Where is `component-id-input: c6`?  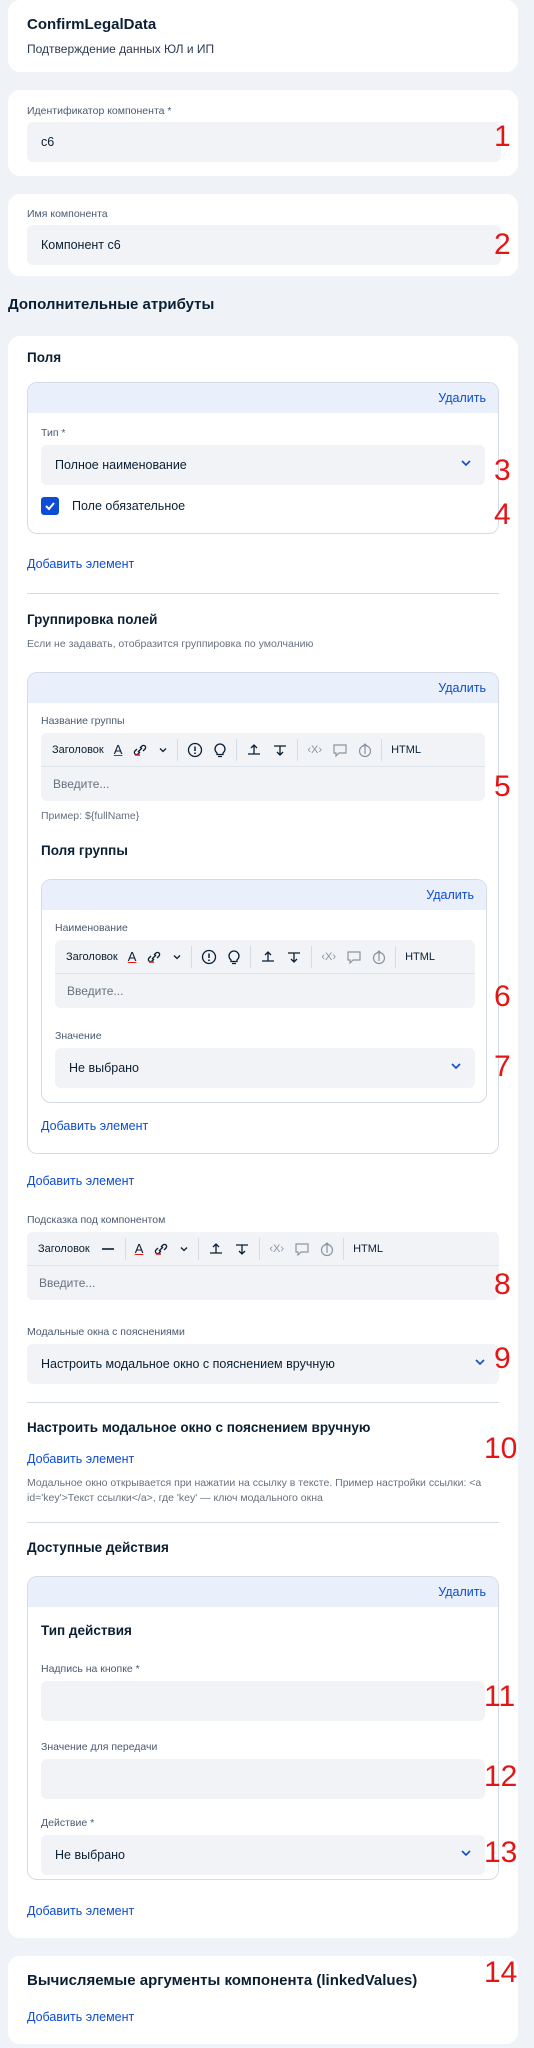 component-id-input: c6 is located at coordinates (264, 142).